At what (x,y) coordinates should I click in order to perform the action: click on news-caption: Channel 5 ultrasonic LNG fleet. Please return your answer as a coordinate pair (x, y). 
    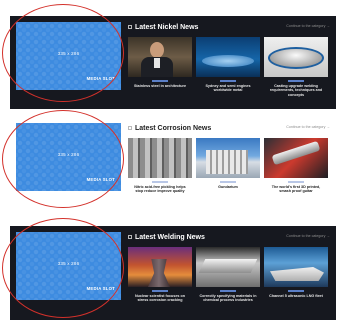
    Looking at the image, I should click on (296, 296).